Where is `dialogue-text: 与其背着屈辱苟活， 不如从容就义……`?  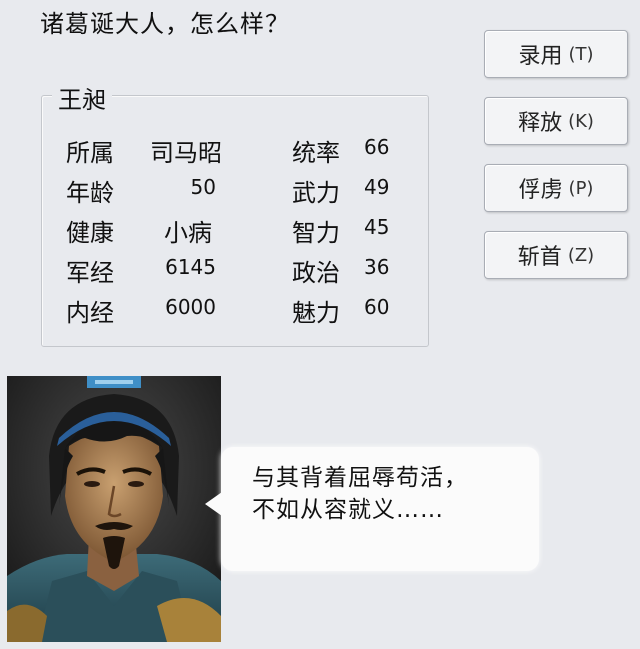 dialogue-text: 与其背着屈辱苟活， 不如从容就义…… is located at coordinates (360, 494).